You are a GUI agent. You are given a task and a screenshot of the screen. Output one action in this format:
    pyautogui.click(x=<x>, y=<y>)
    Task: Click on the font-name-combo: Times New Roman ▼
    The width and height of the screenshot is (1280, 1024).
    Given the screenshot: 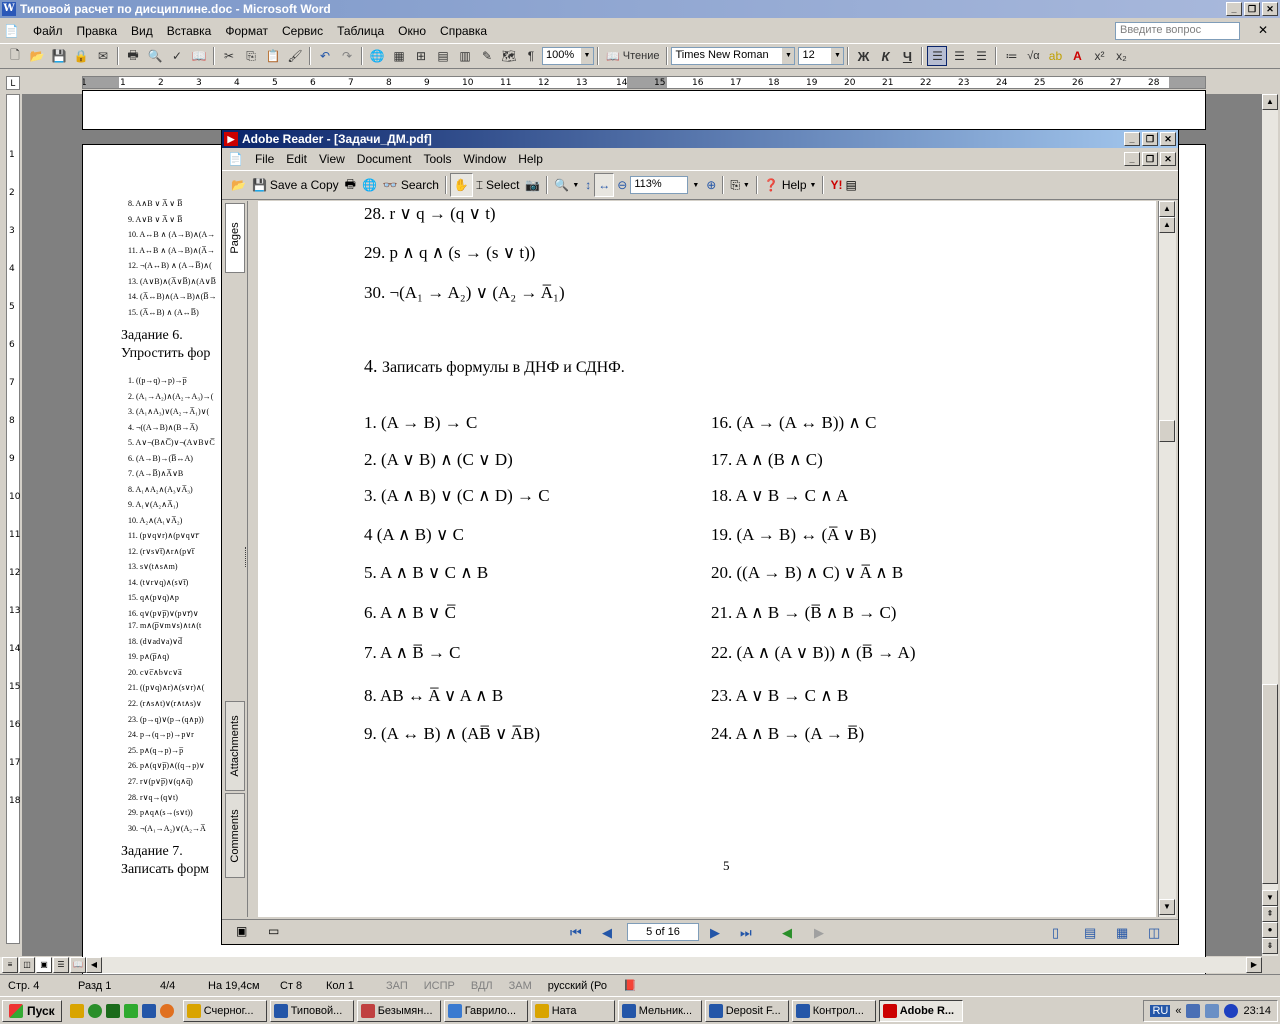 What is the action you would take?
    pyautogui.click(x=733, y=56)
    